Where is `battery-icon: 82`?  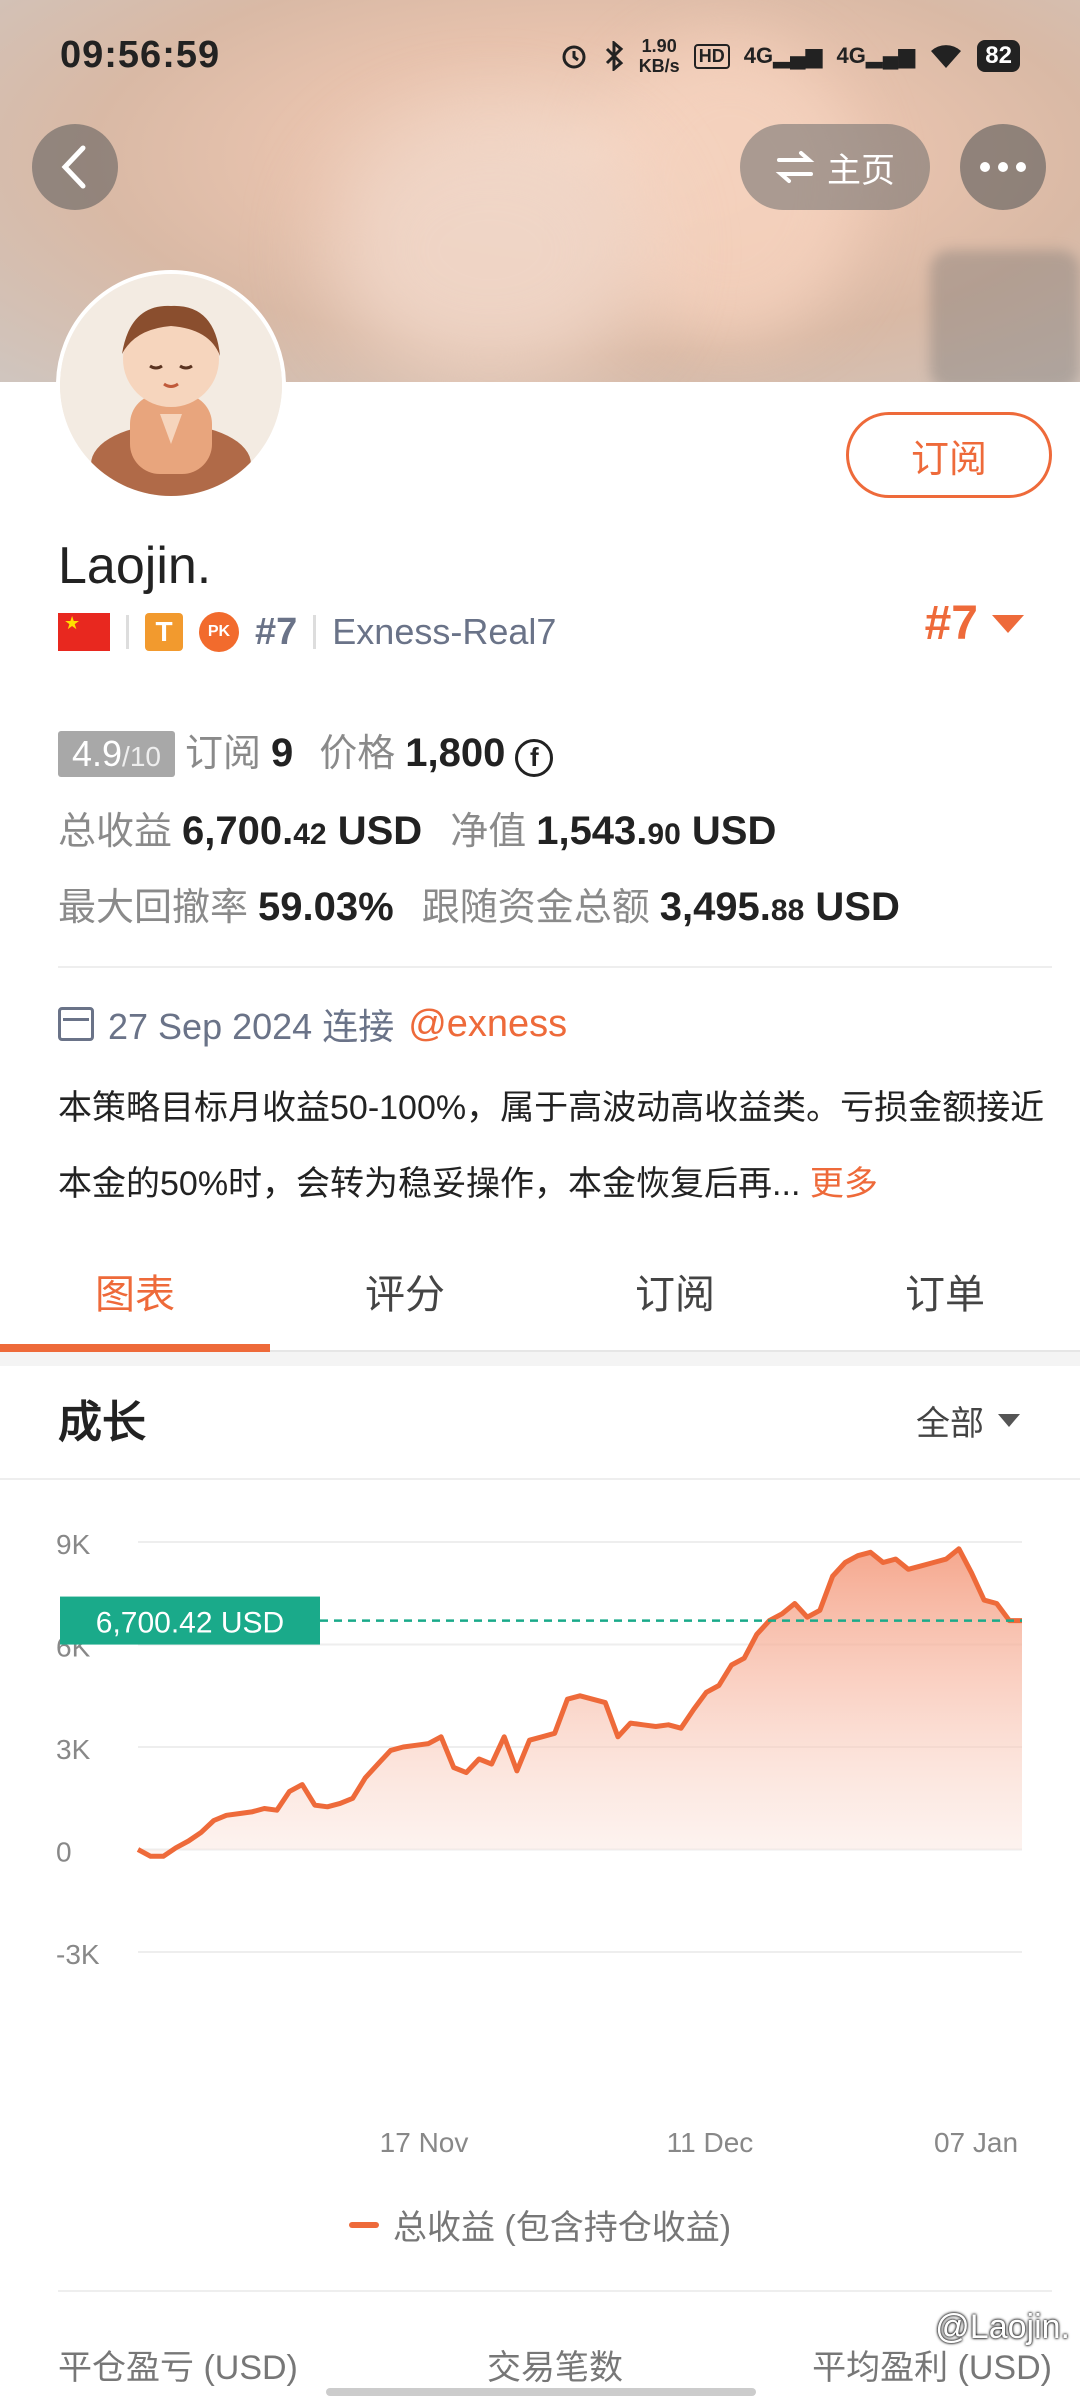 battery-icon: 82 is located at coordinates (998, 56).